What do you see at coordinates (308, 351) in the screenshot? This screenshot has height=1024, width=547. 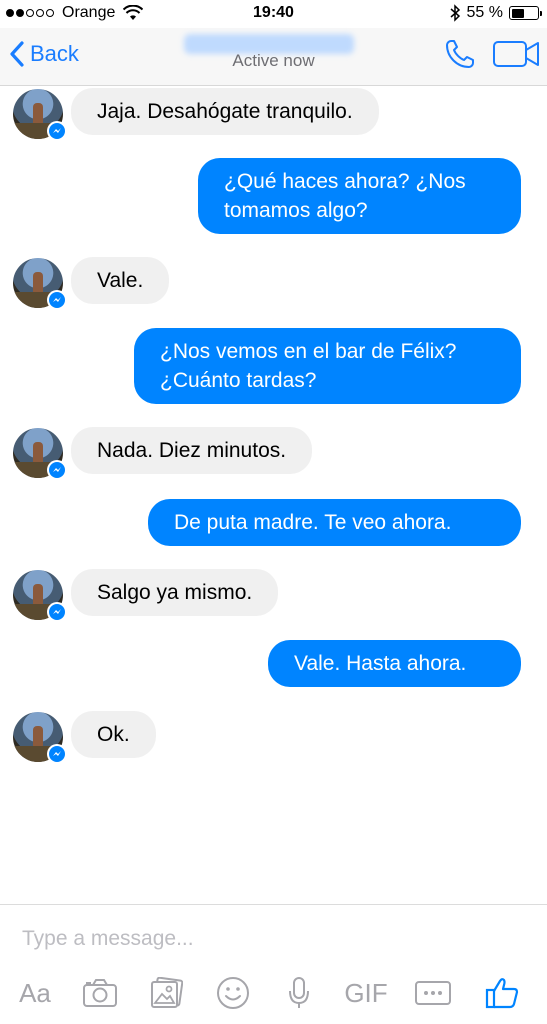 I see `message-line: ¿Nos vemos en el bar de Félix?` at bounding box center [308, 351].